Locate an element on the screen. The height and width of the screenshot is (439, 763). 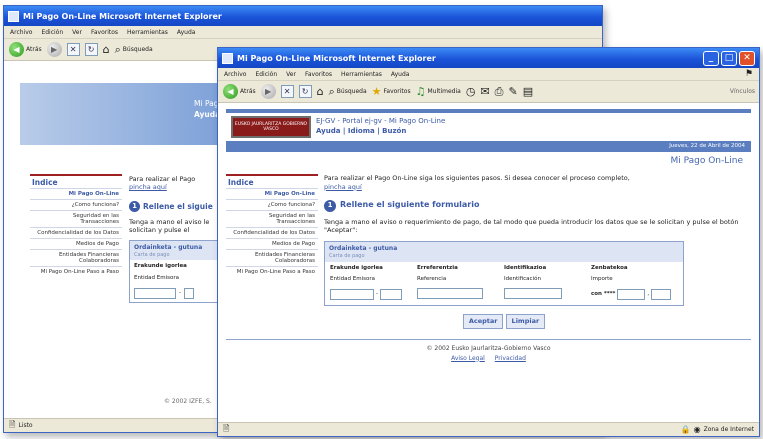
clear-button: Limpiar is located at coordinates (525, 321).